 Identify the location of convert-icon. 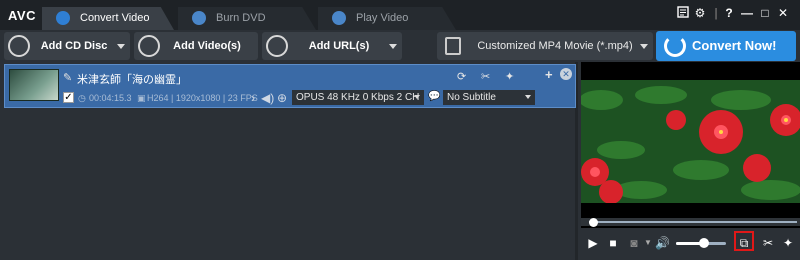
(63, 18).